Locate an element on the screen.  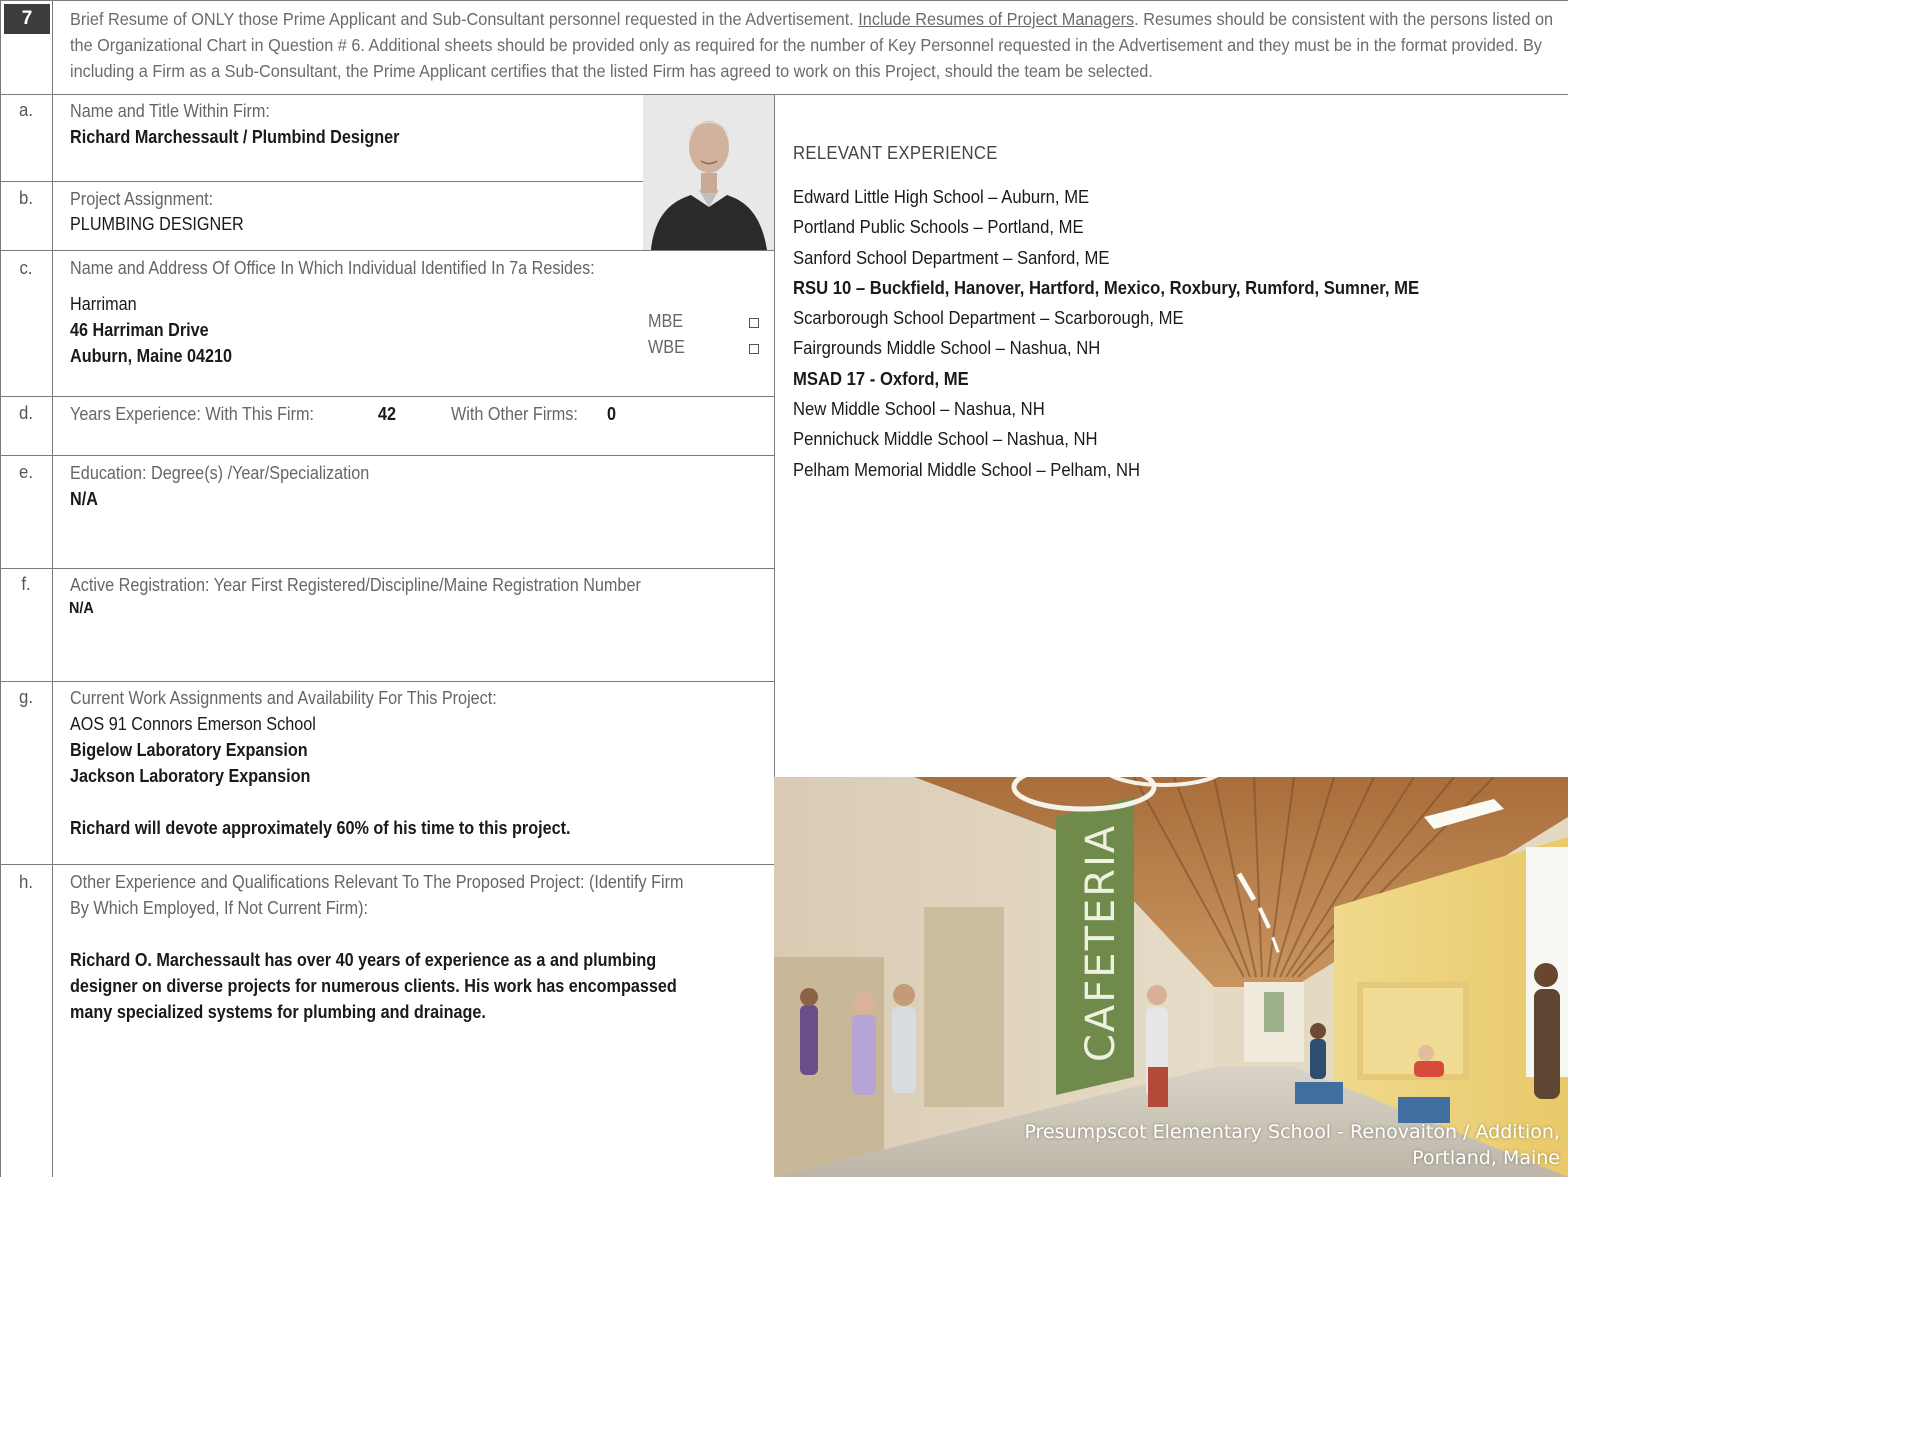
experience-item: Pennichuck Middle School – Nashua, NH is located at coordinates (945, 439).